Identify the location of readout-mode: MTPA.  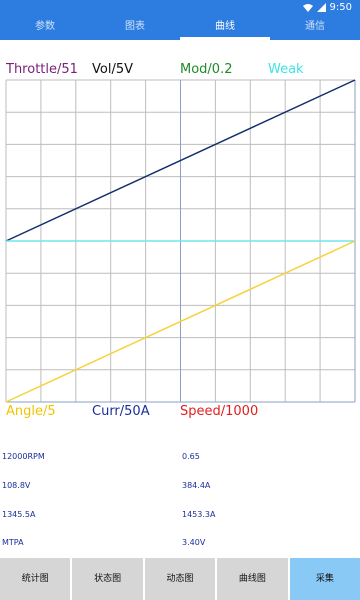
(13, 542).